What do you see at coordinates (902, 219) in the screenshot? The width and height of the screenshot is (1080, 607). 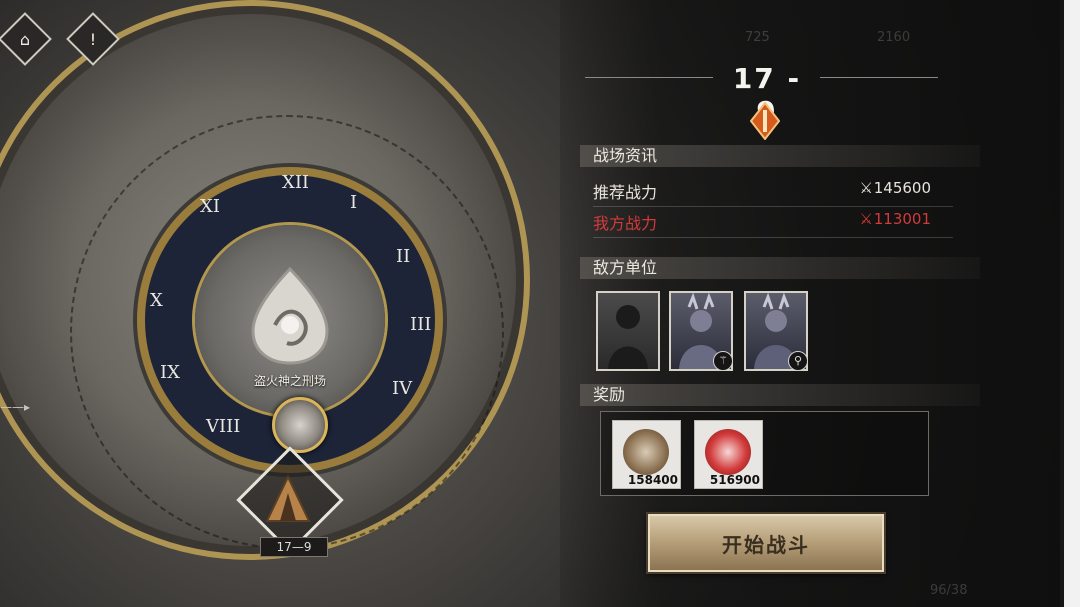 I see `own-power-value: 113001` at bounding box center [902, 219].